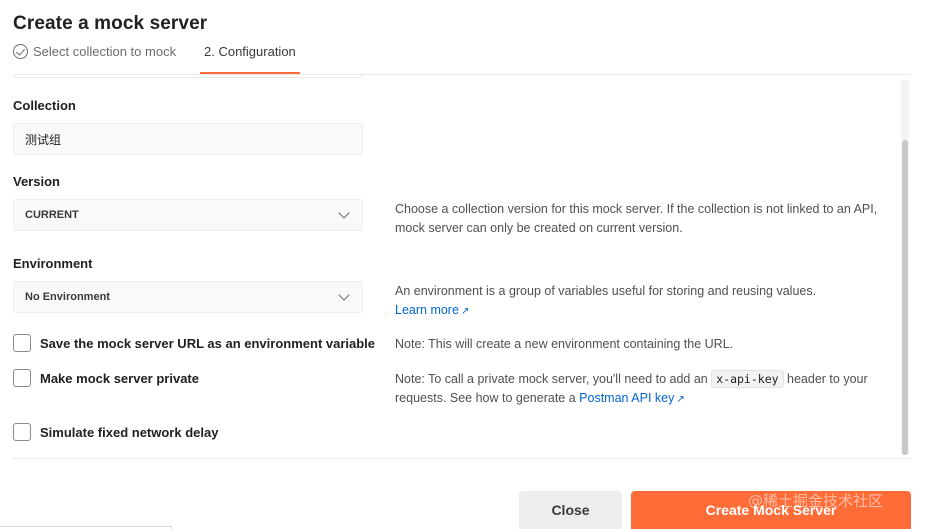  What do you see at coordinates (119, 378) in the screenshot?
I see `private-label: Make mock server private` at bounding box center [119, 378].